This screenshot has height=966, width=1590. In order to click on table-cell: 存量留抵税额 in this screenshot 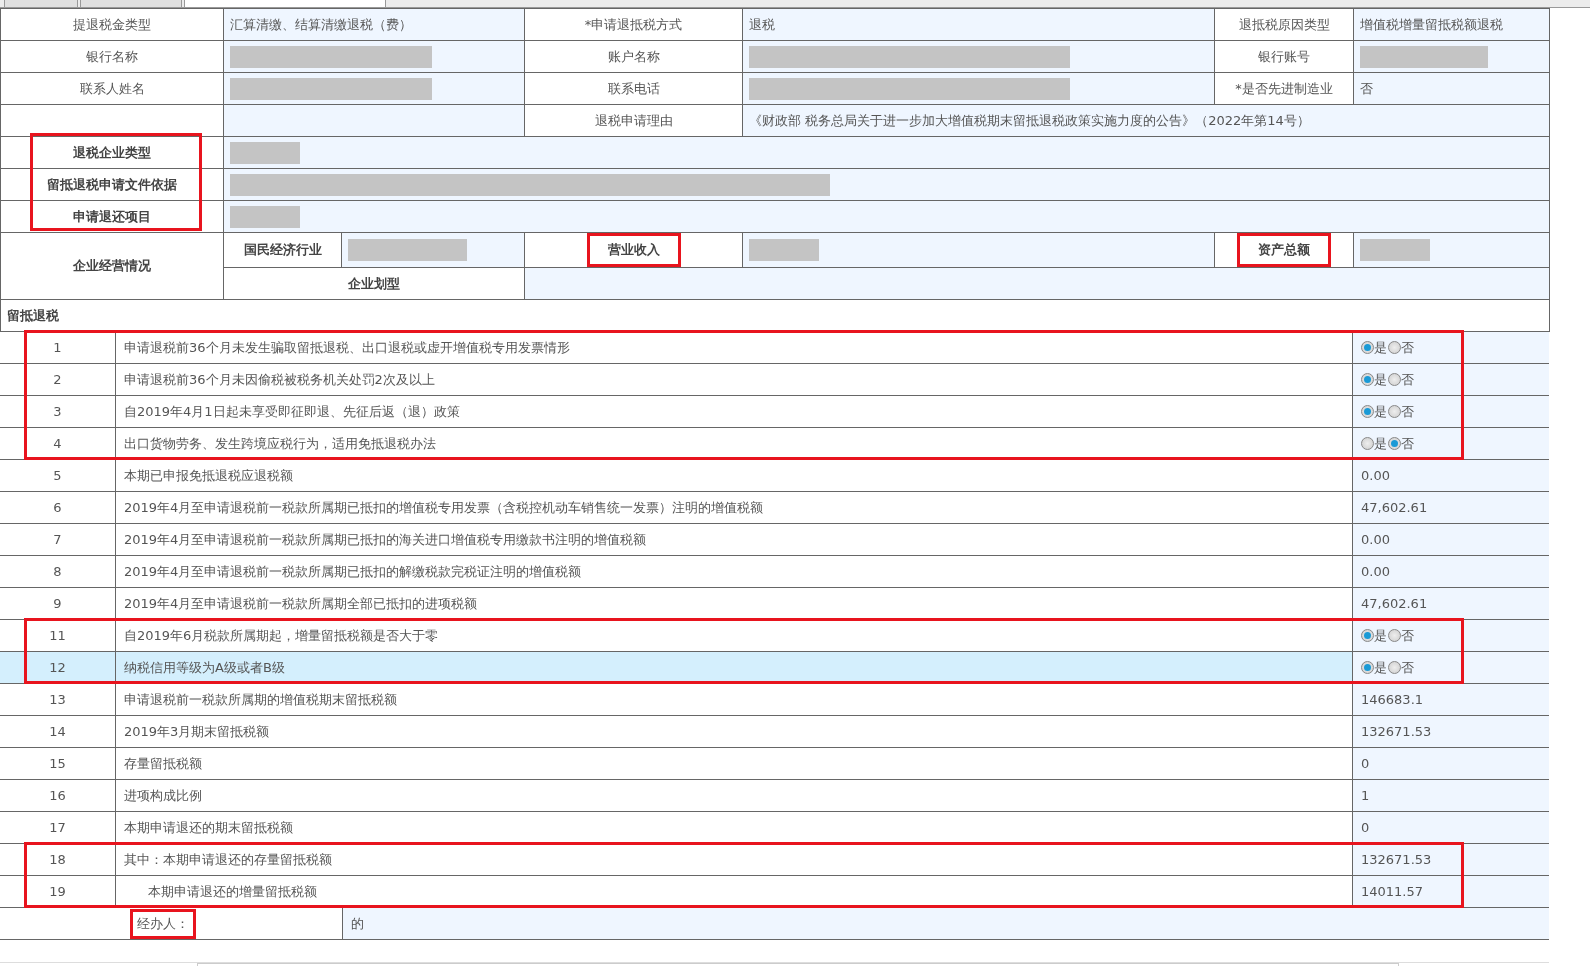, I will do `click(163, 763)`.